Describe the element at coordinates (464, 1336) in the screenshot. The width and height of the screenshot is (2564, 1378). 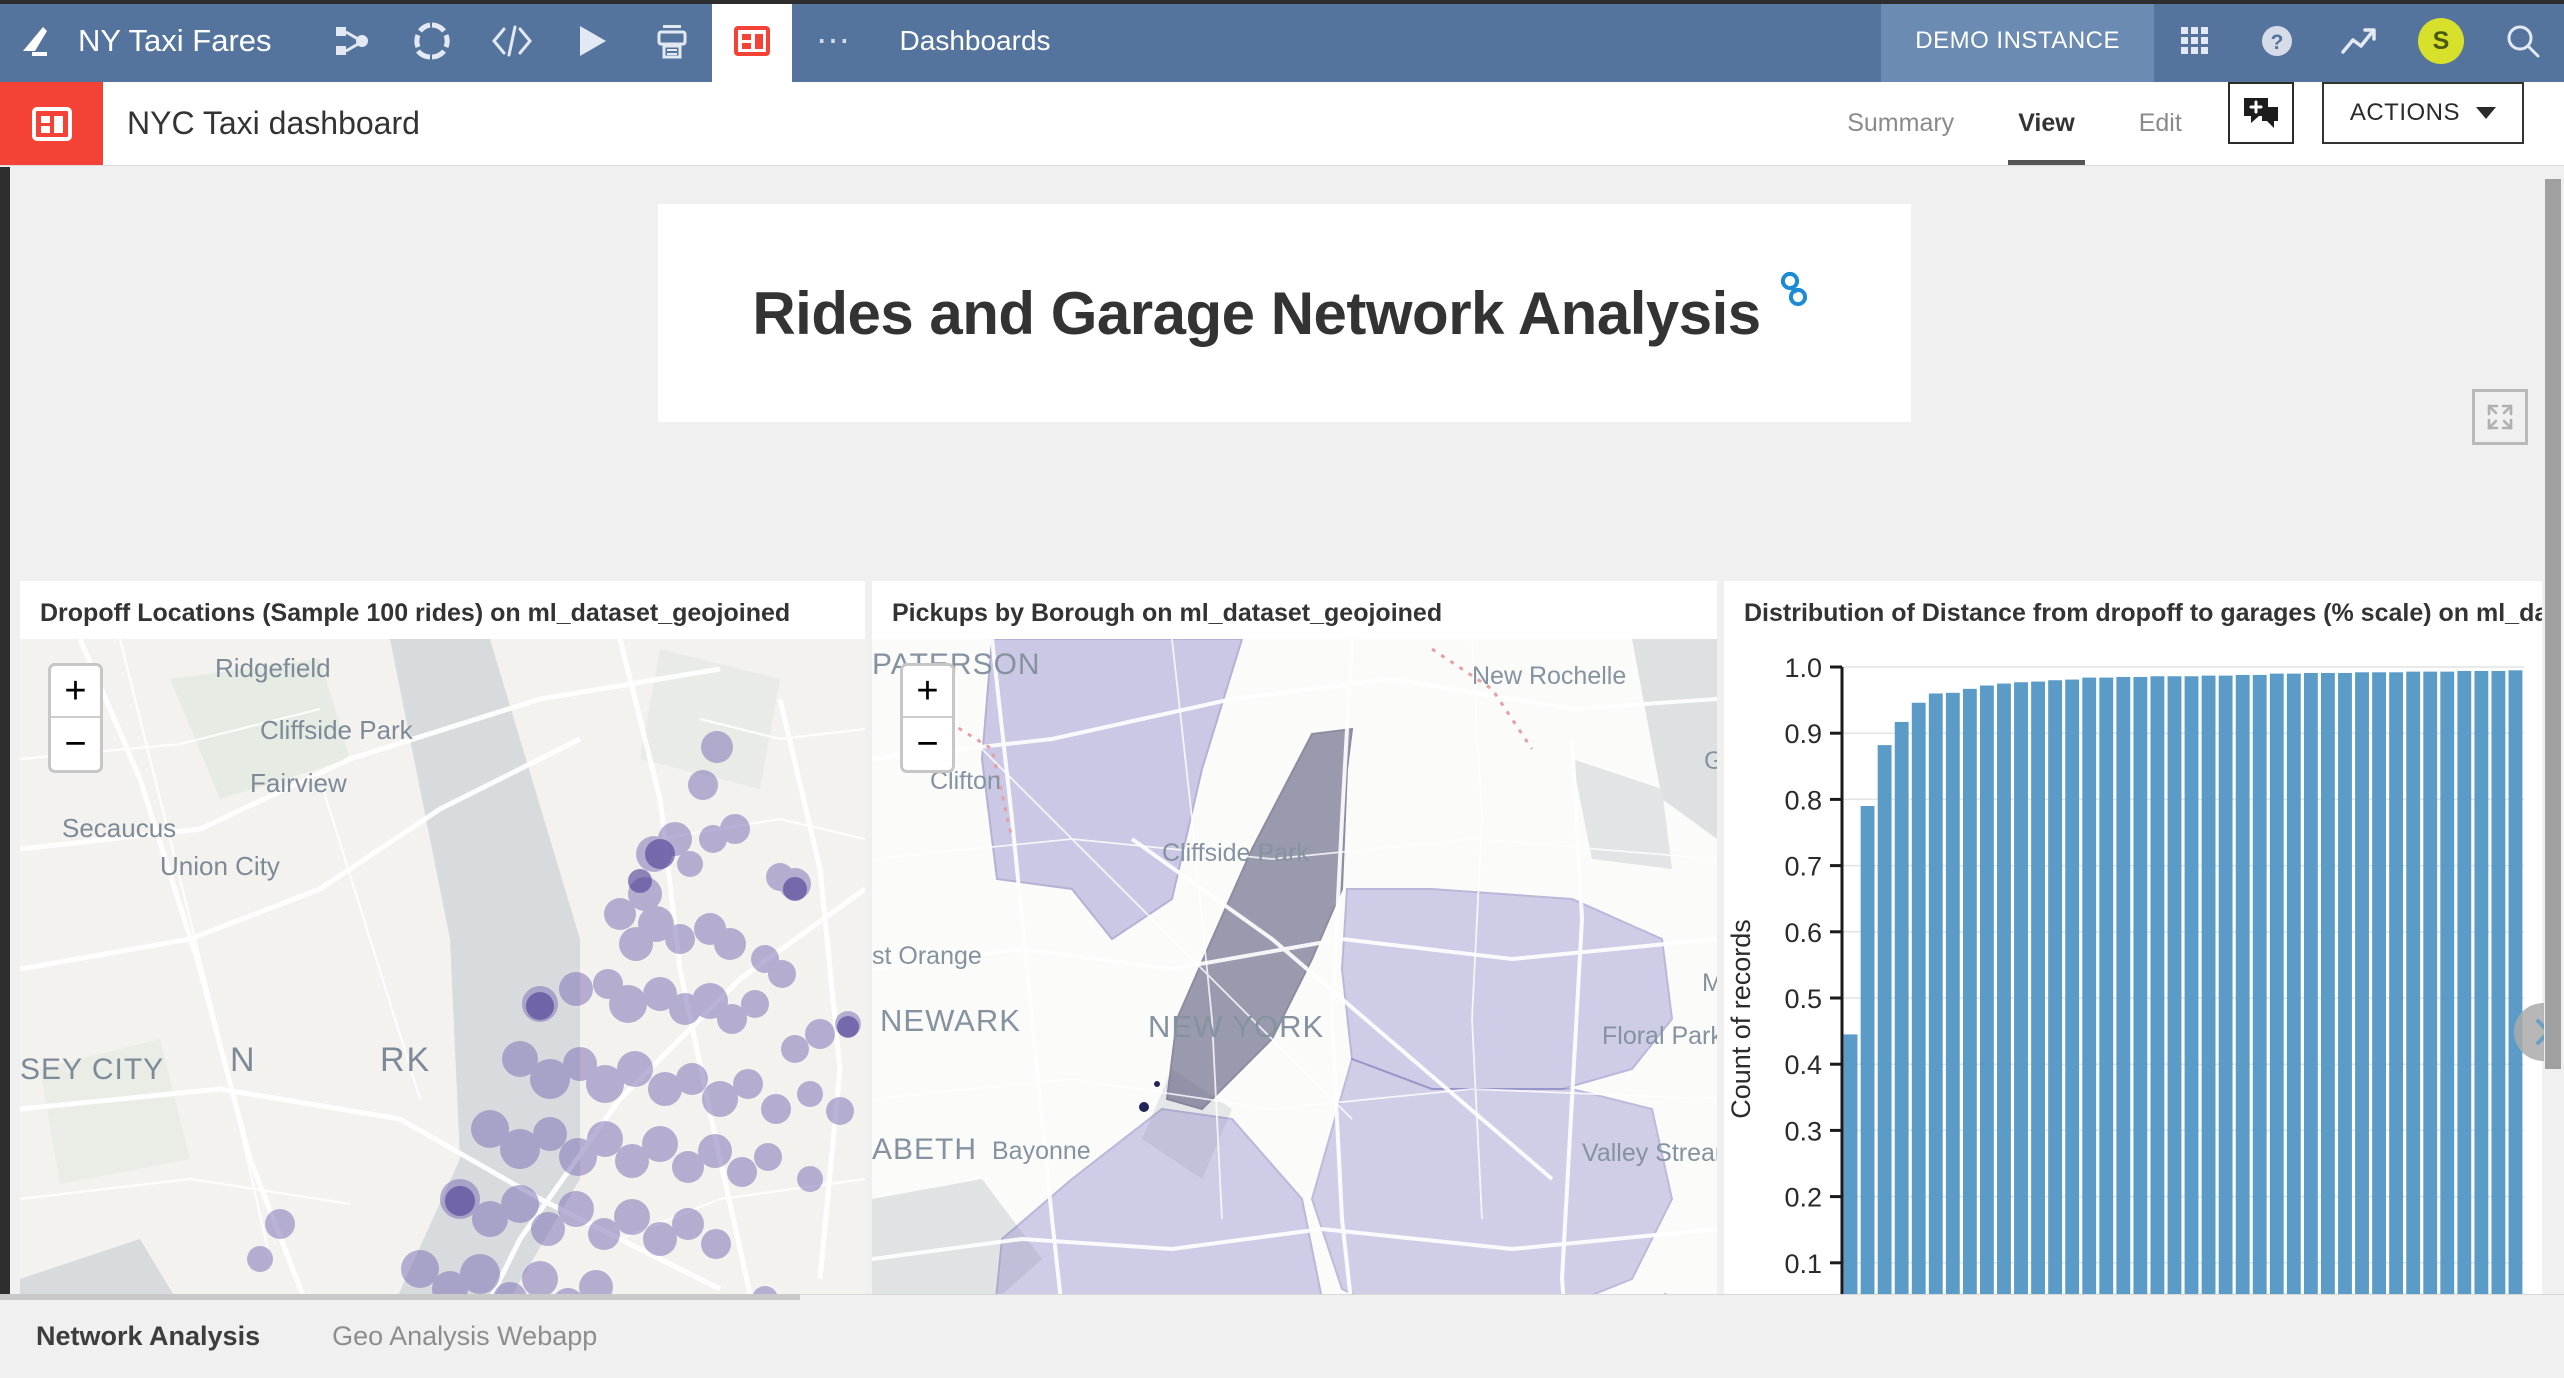
I see `page-tab-geo-analysis-webapp: Geo Analysis Webapp` at that location.